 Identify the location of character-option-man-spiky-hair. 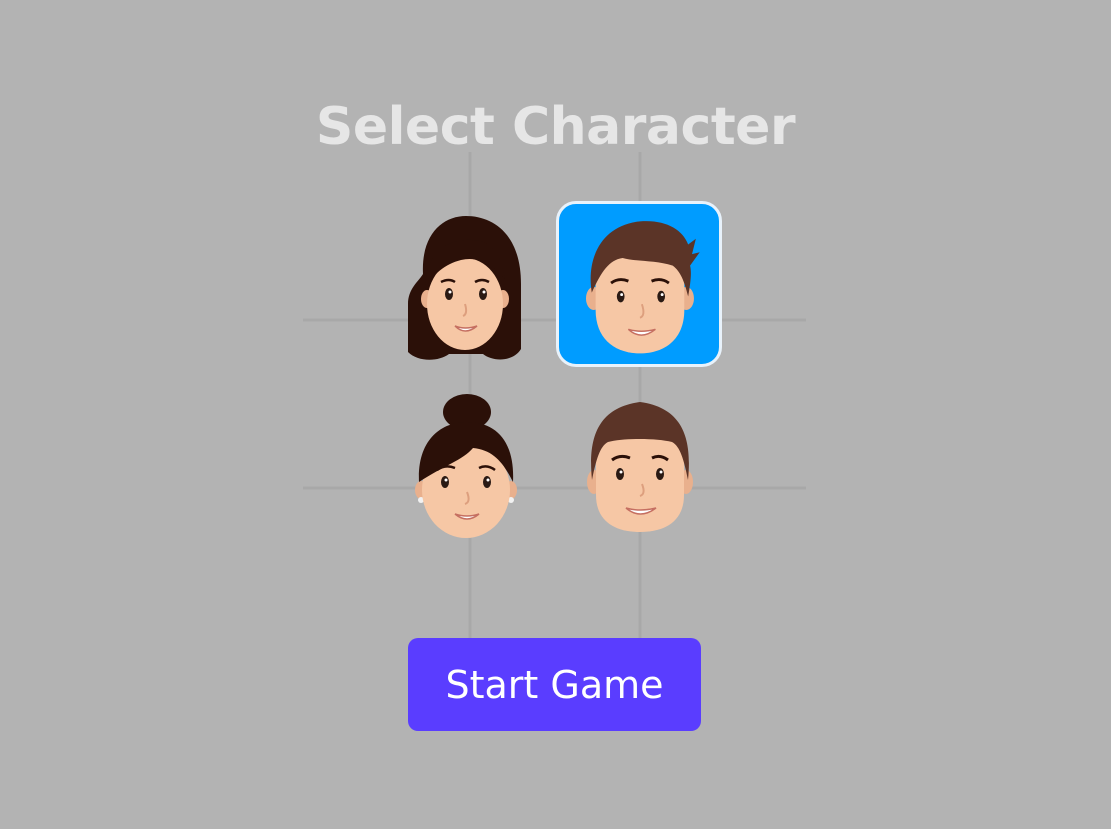
(639, 284).